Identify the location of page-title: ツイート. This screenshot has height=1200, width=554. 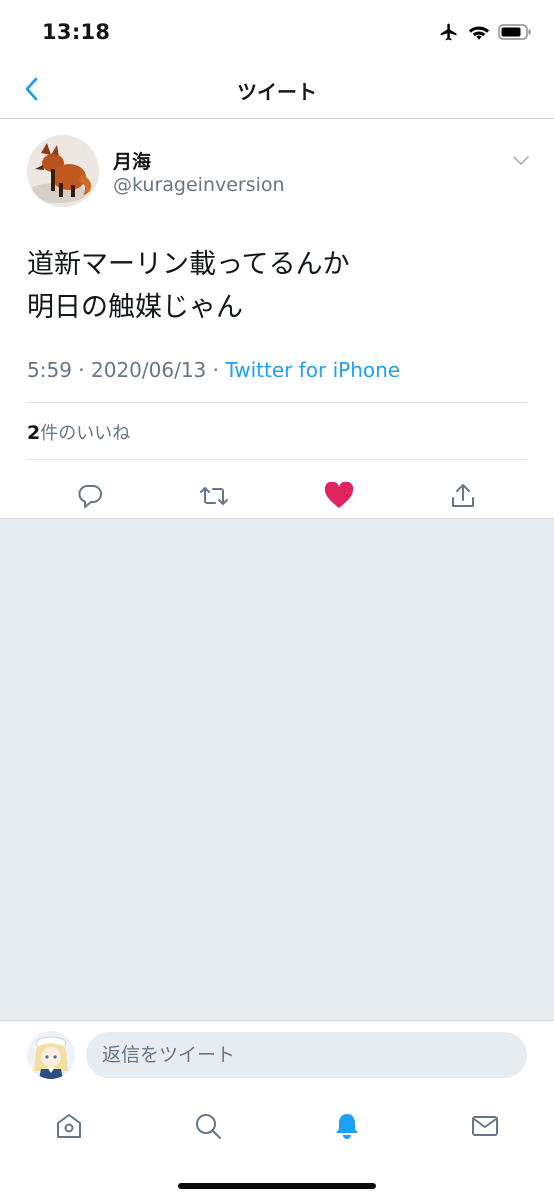
(277, 92).